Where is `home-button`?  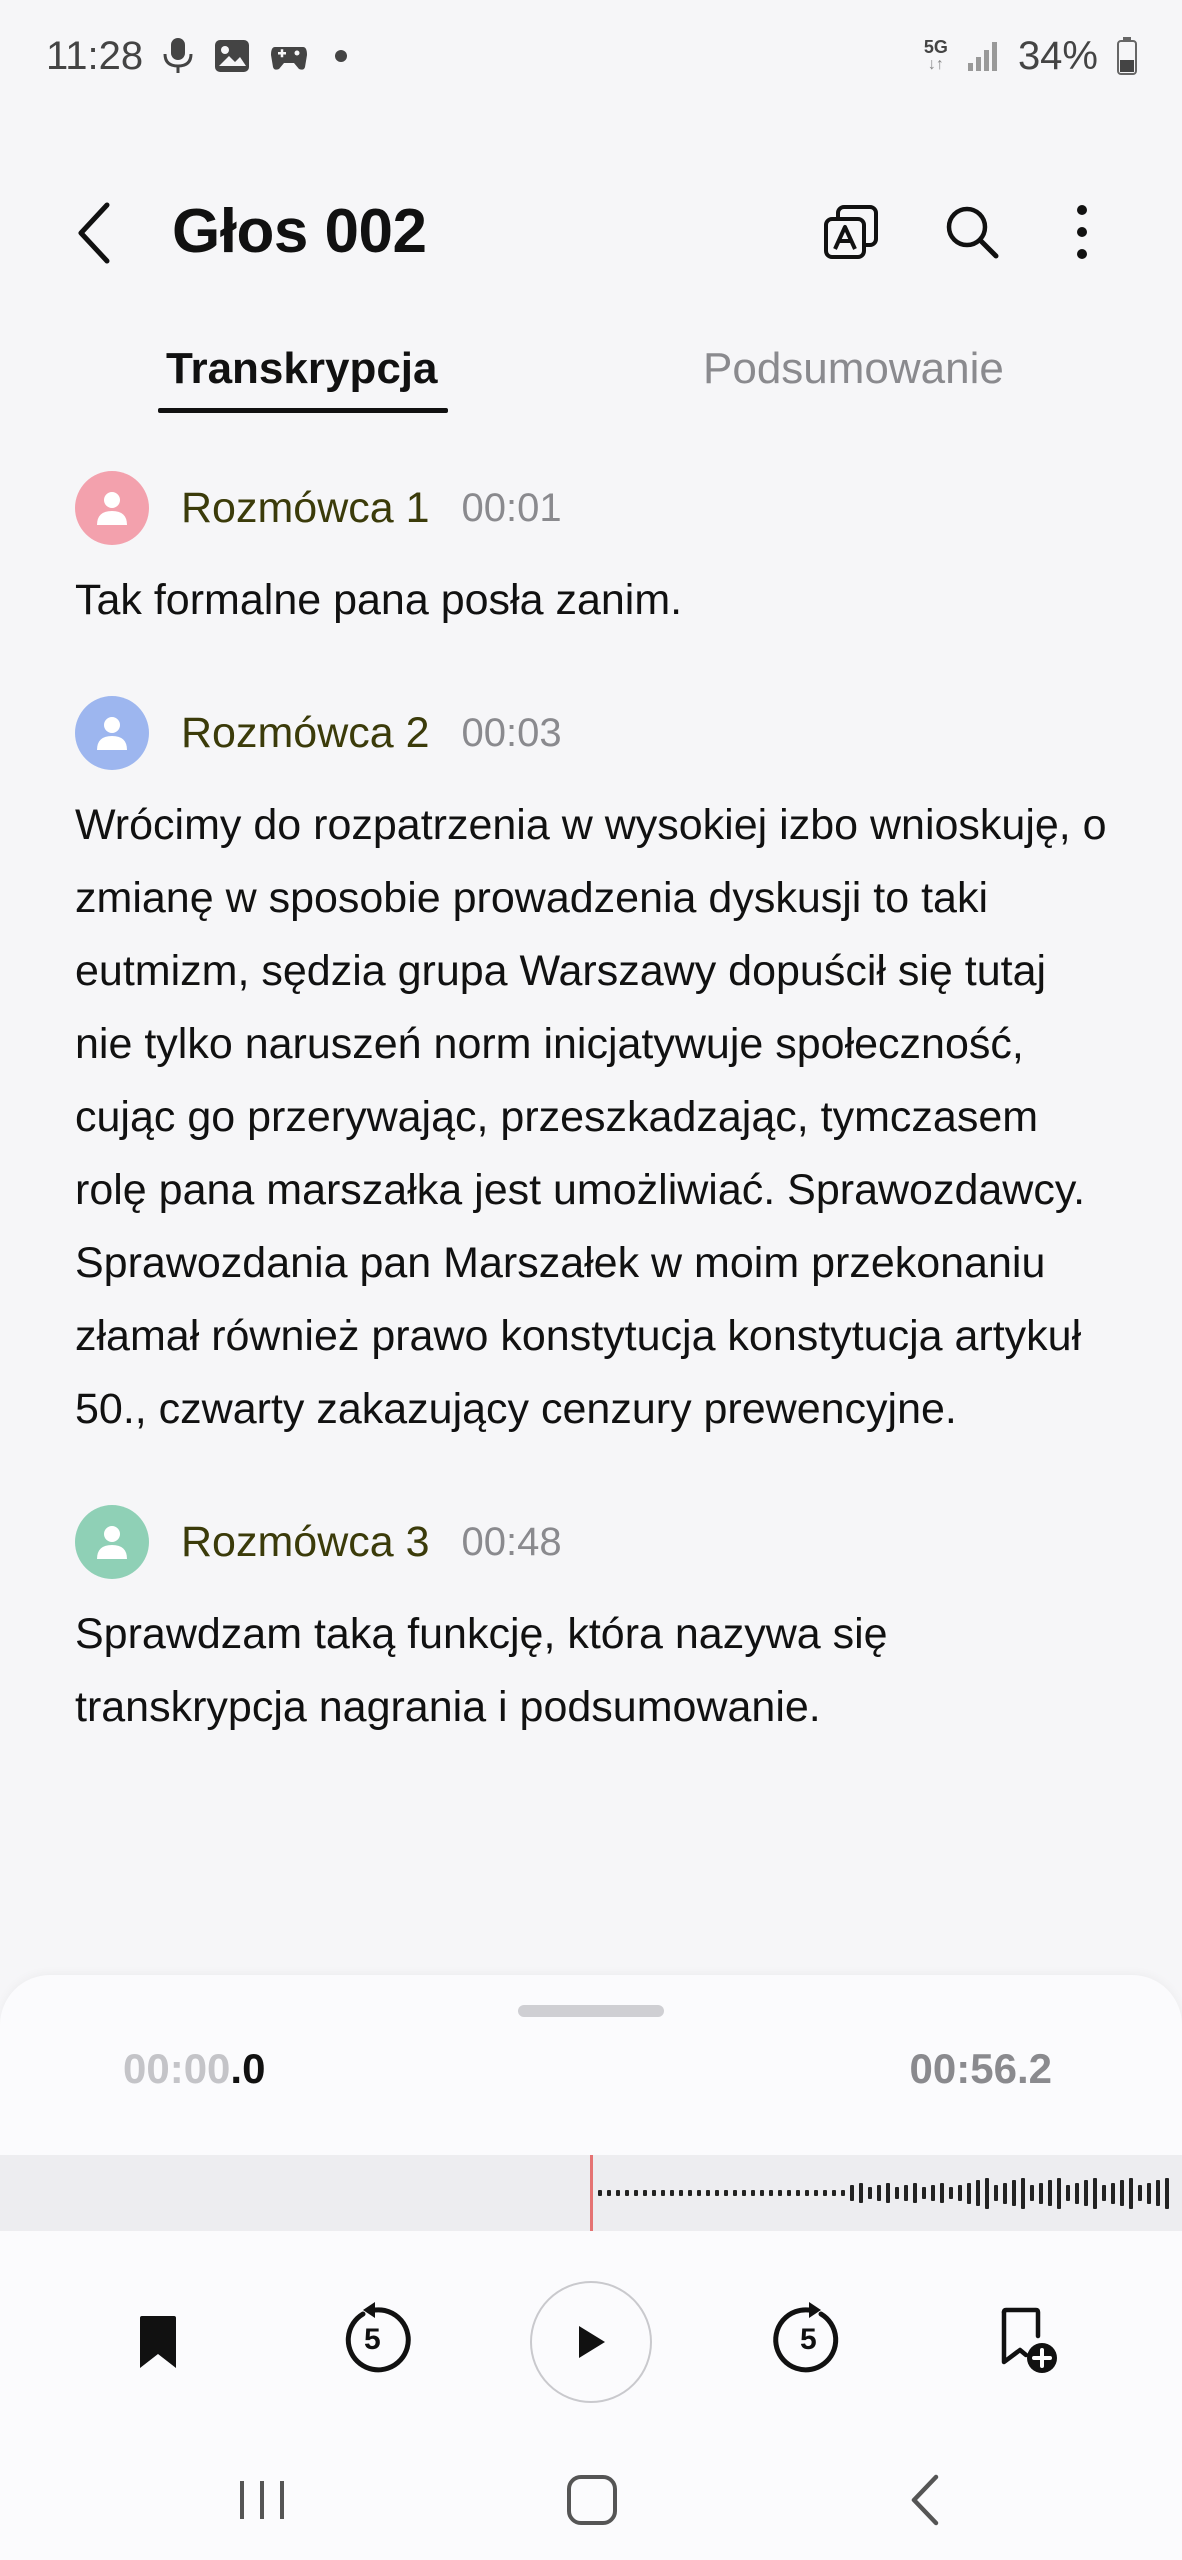
home-button is located at coordinates (592, 2500).